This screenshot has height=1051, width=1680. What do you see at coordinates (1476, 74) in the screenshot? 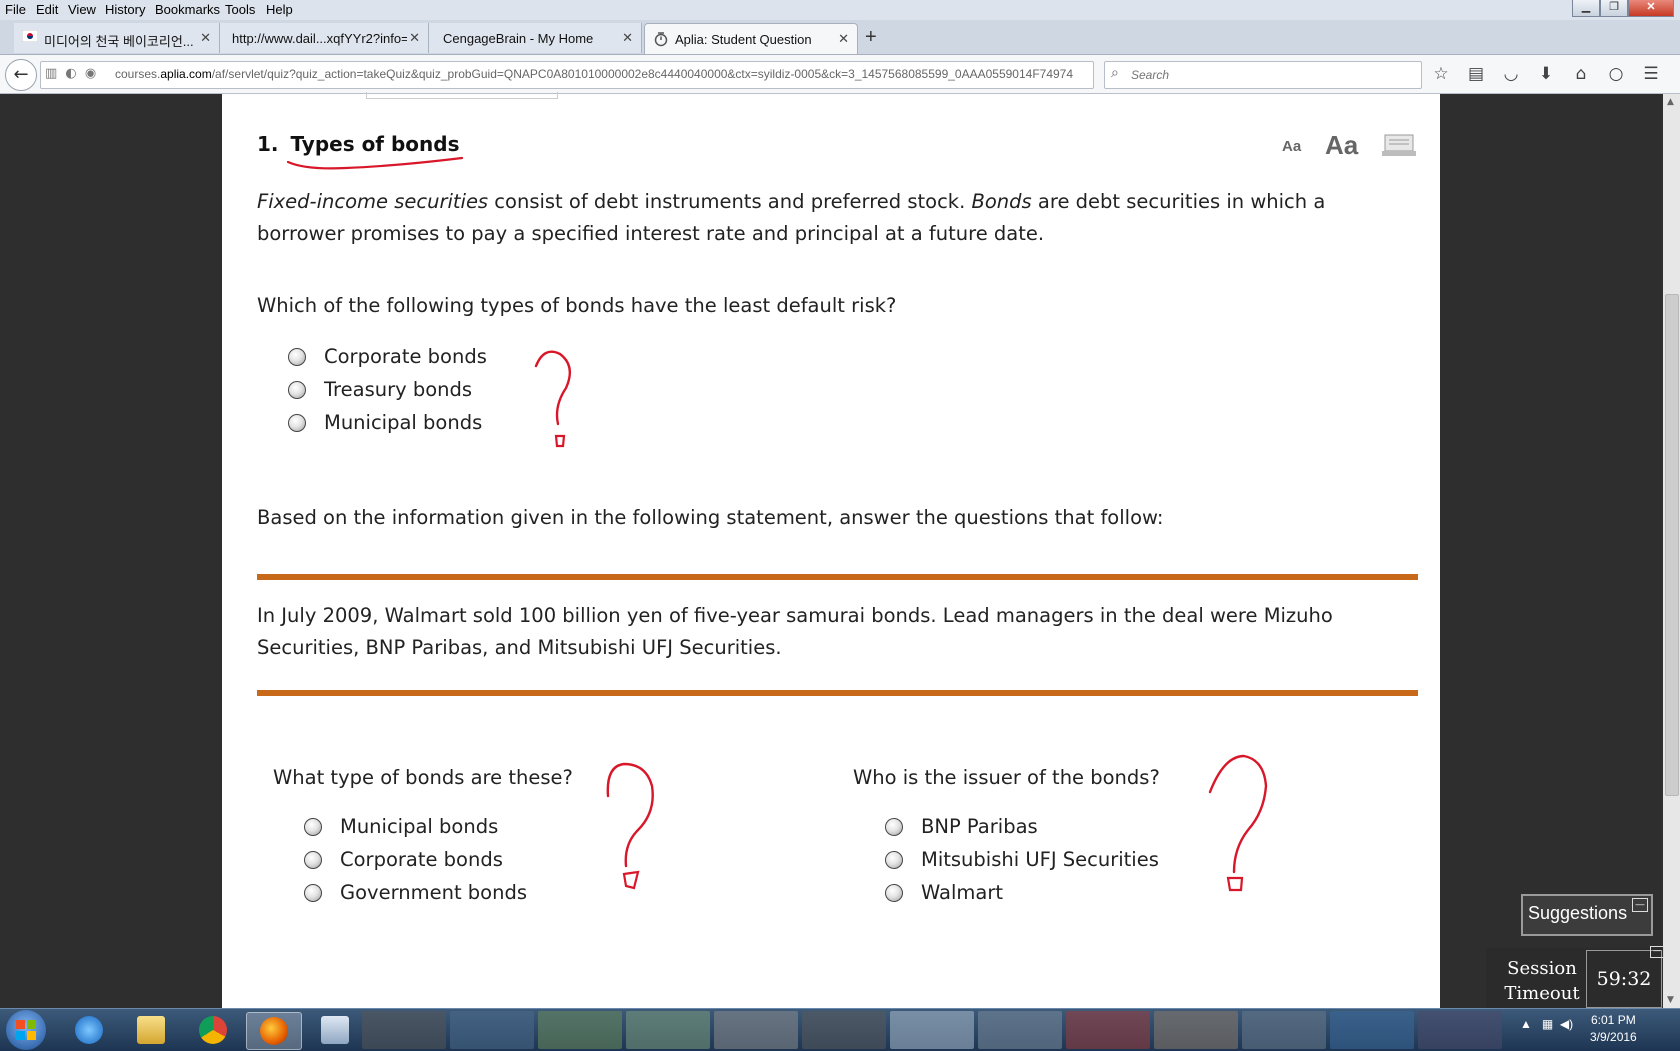
I see `reading-list-icon: ▤` at bounding box center [1476, 74].